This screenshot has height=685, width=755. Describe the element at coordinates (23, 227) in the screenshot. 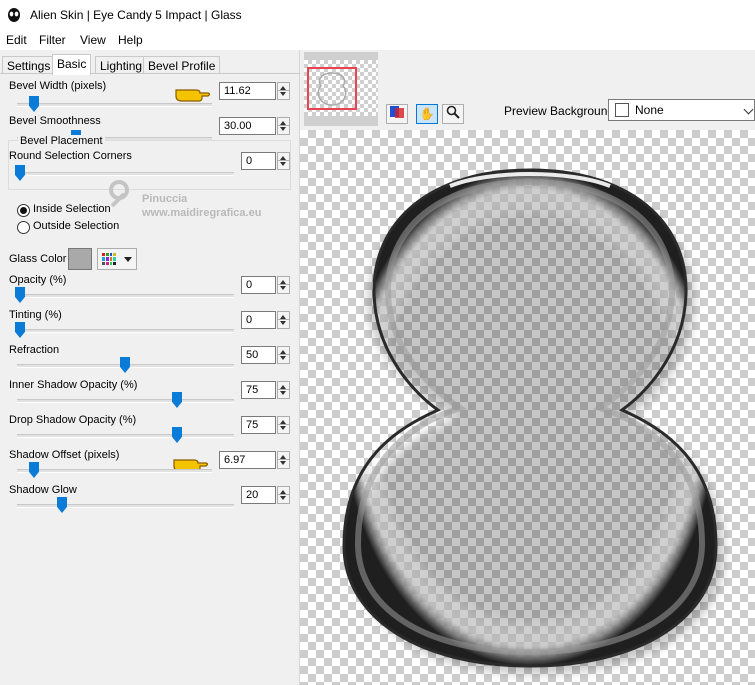

I see `outside-selection-radio` at that location.